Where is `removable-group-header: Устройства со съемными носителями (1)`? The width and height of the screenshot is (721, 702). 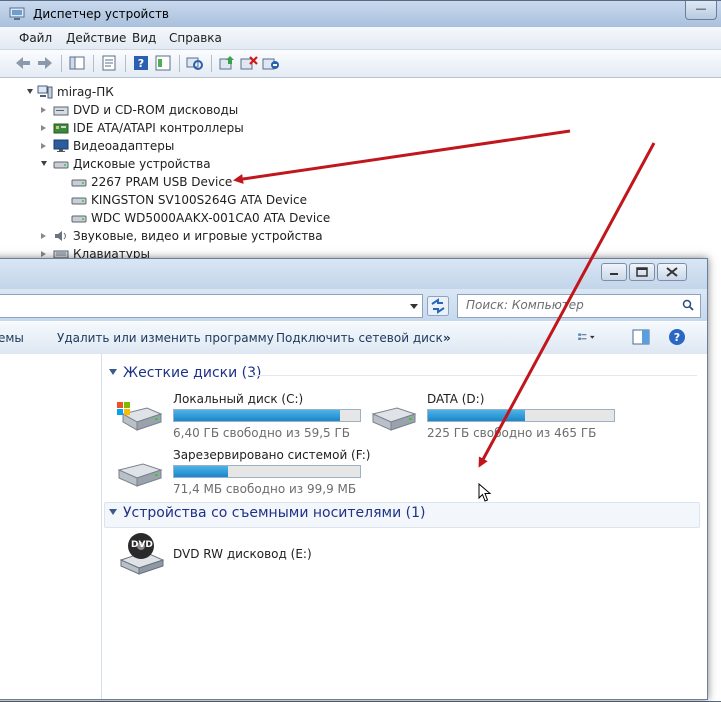
removable-group-header: Устройства со съемными носителями (1) is located at coordinates (274, 513).